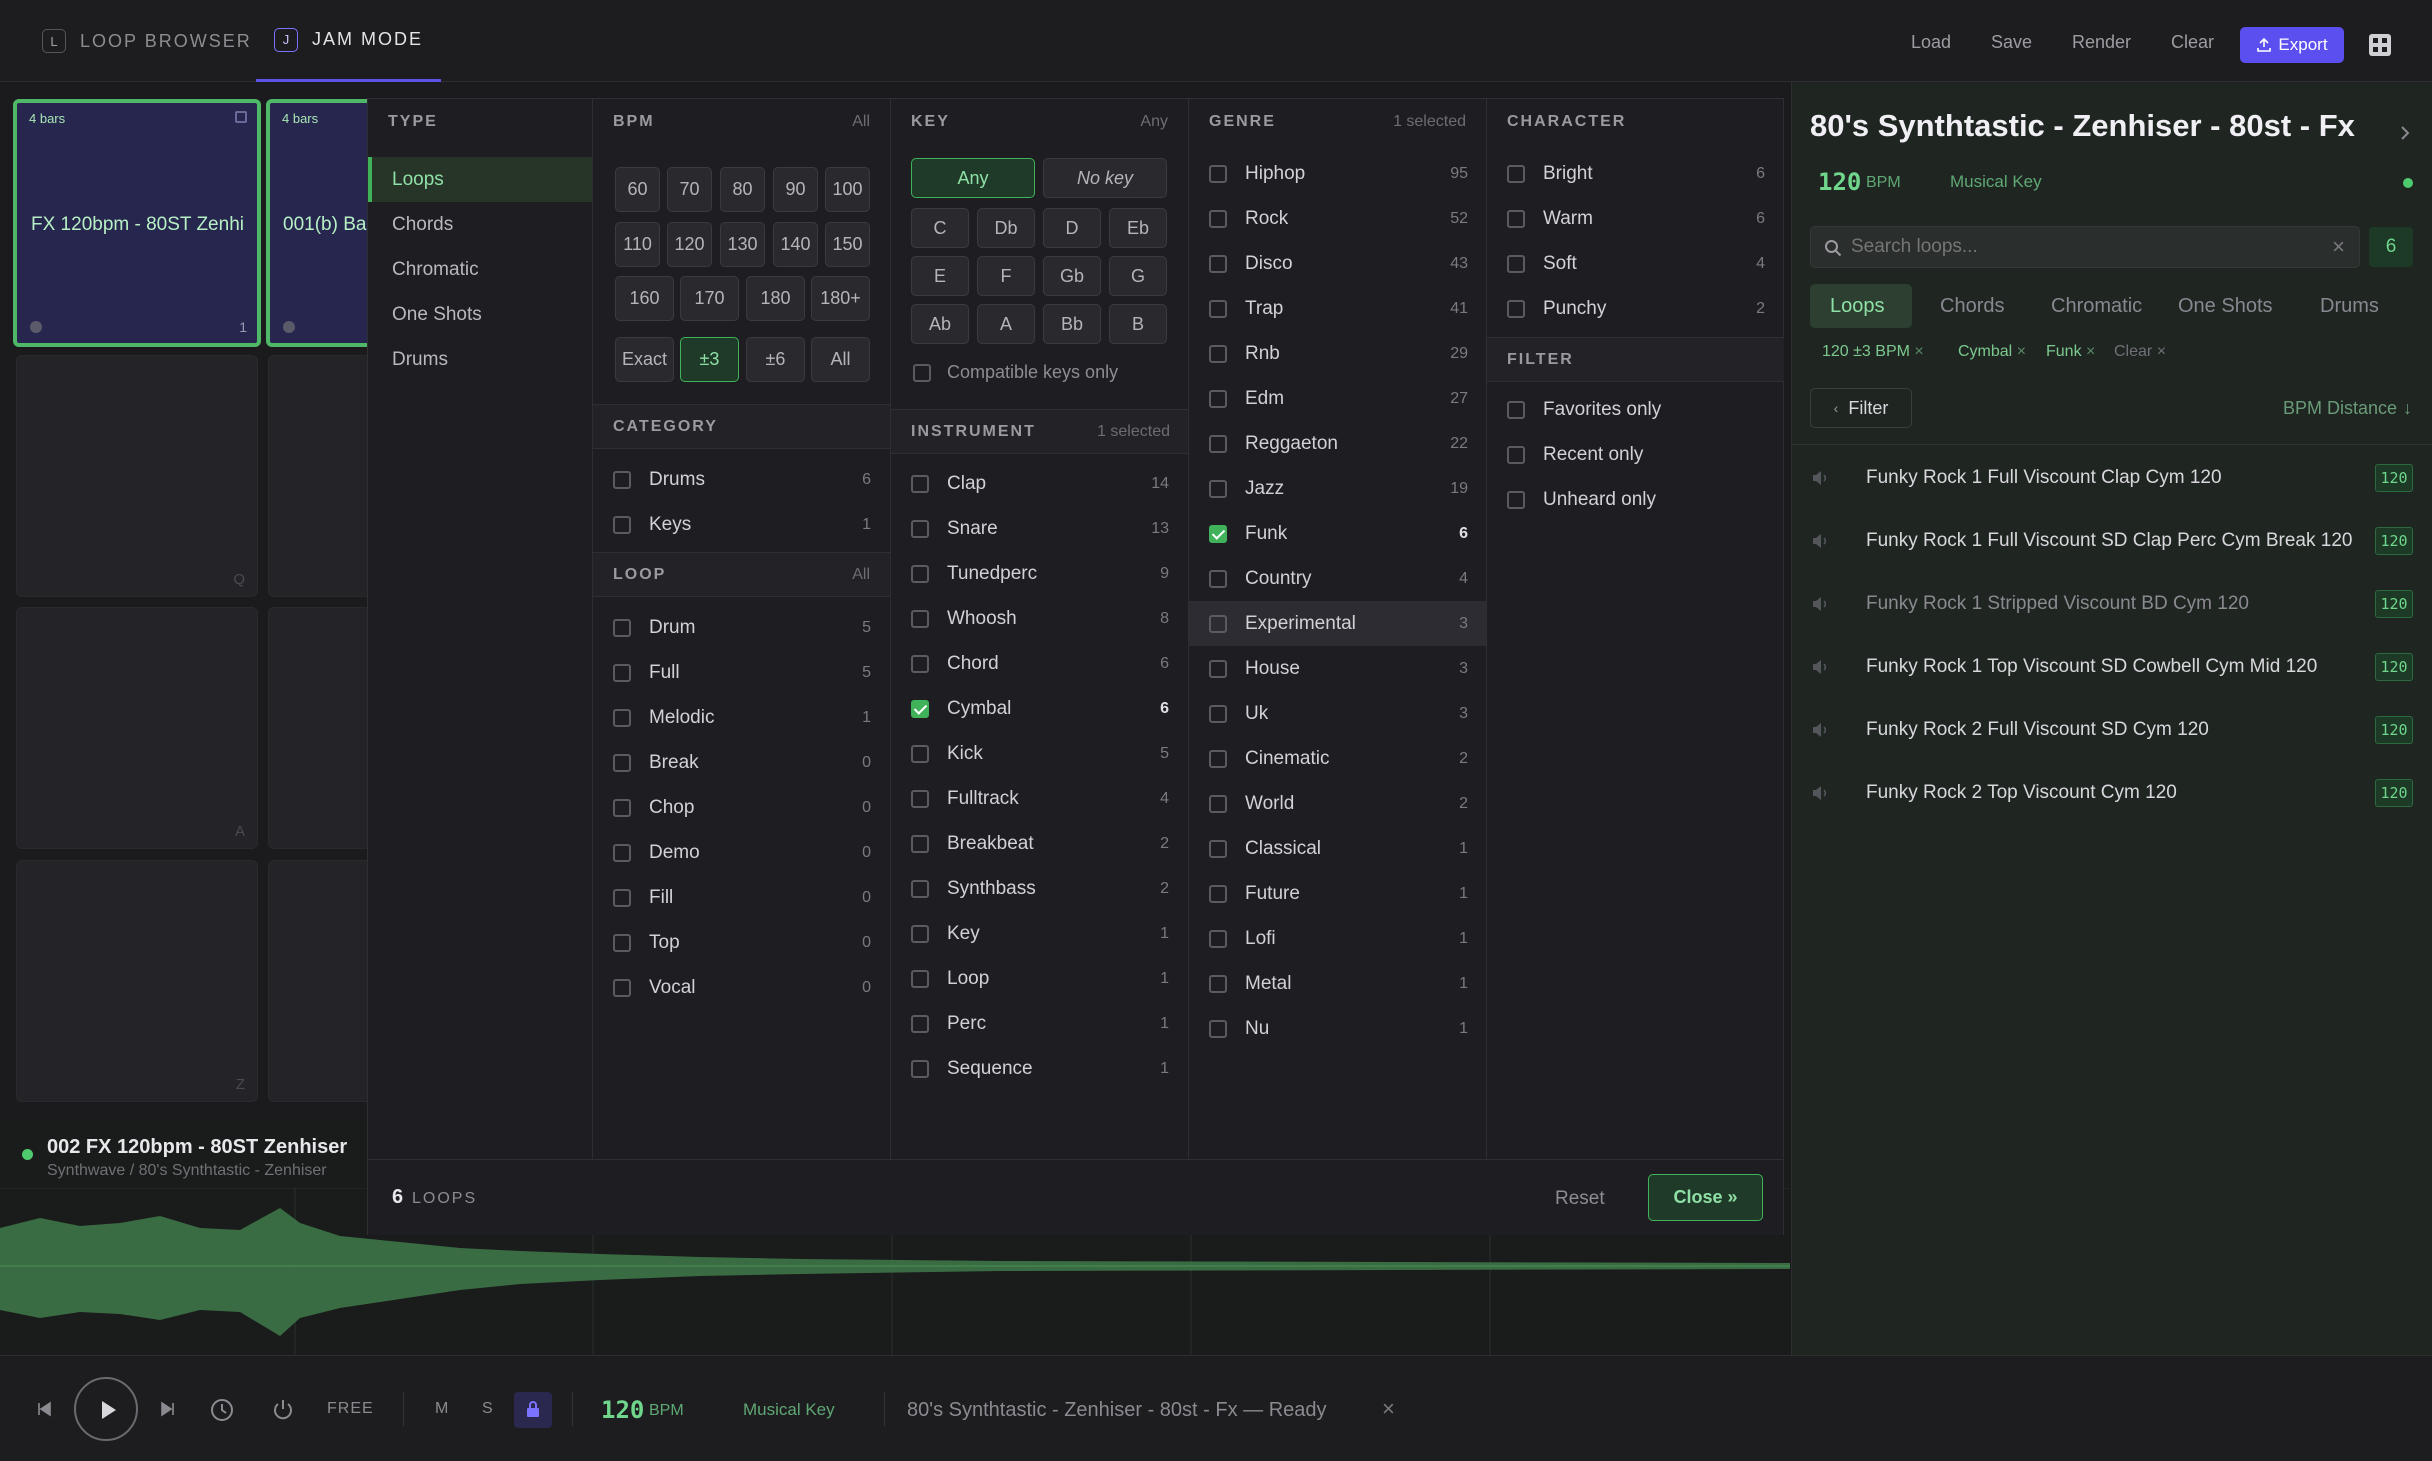 The image size is (2432, 1461). Describe the element at coordinates (973, 178) in the screenshot. I see `key-any-button: Any` at that location.